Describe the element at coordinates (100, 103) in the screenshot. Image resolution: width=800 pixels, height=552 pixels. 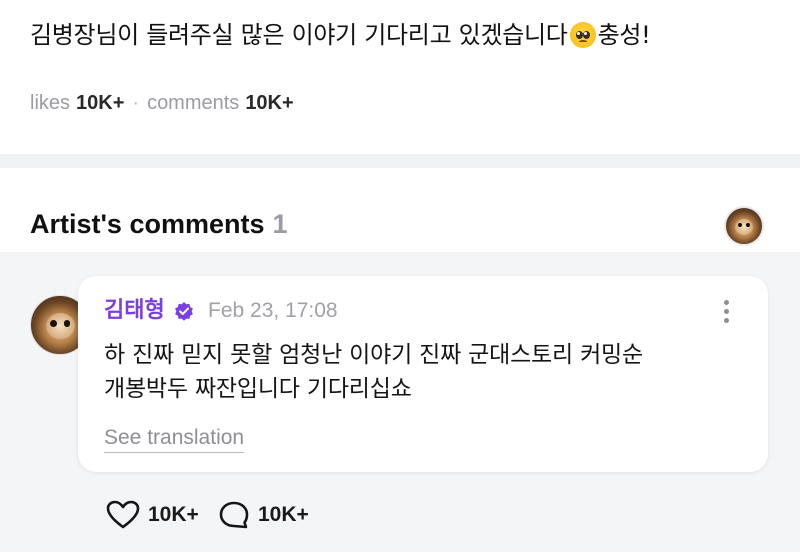
I see `likes-count: 10K+` at that location.